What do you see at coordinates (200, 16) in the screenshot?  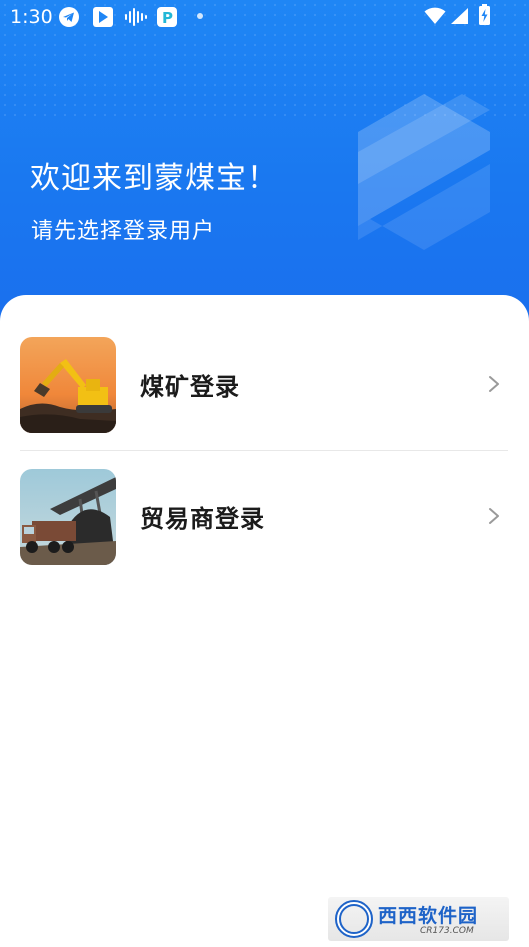 I see `notification-dot-icon` at bounding box center [200, 16].